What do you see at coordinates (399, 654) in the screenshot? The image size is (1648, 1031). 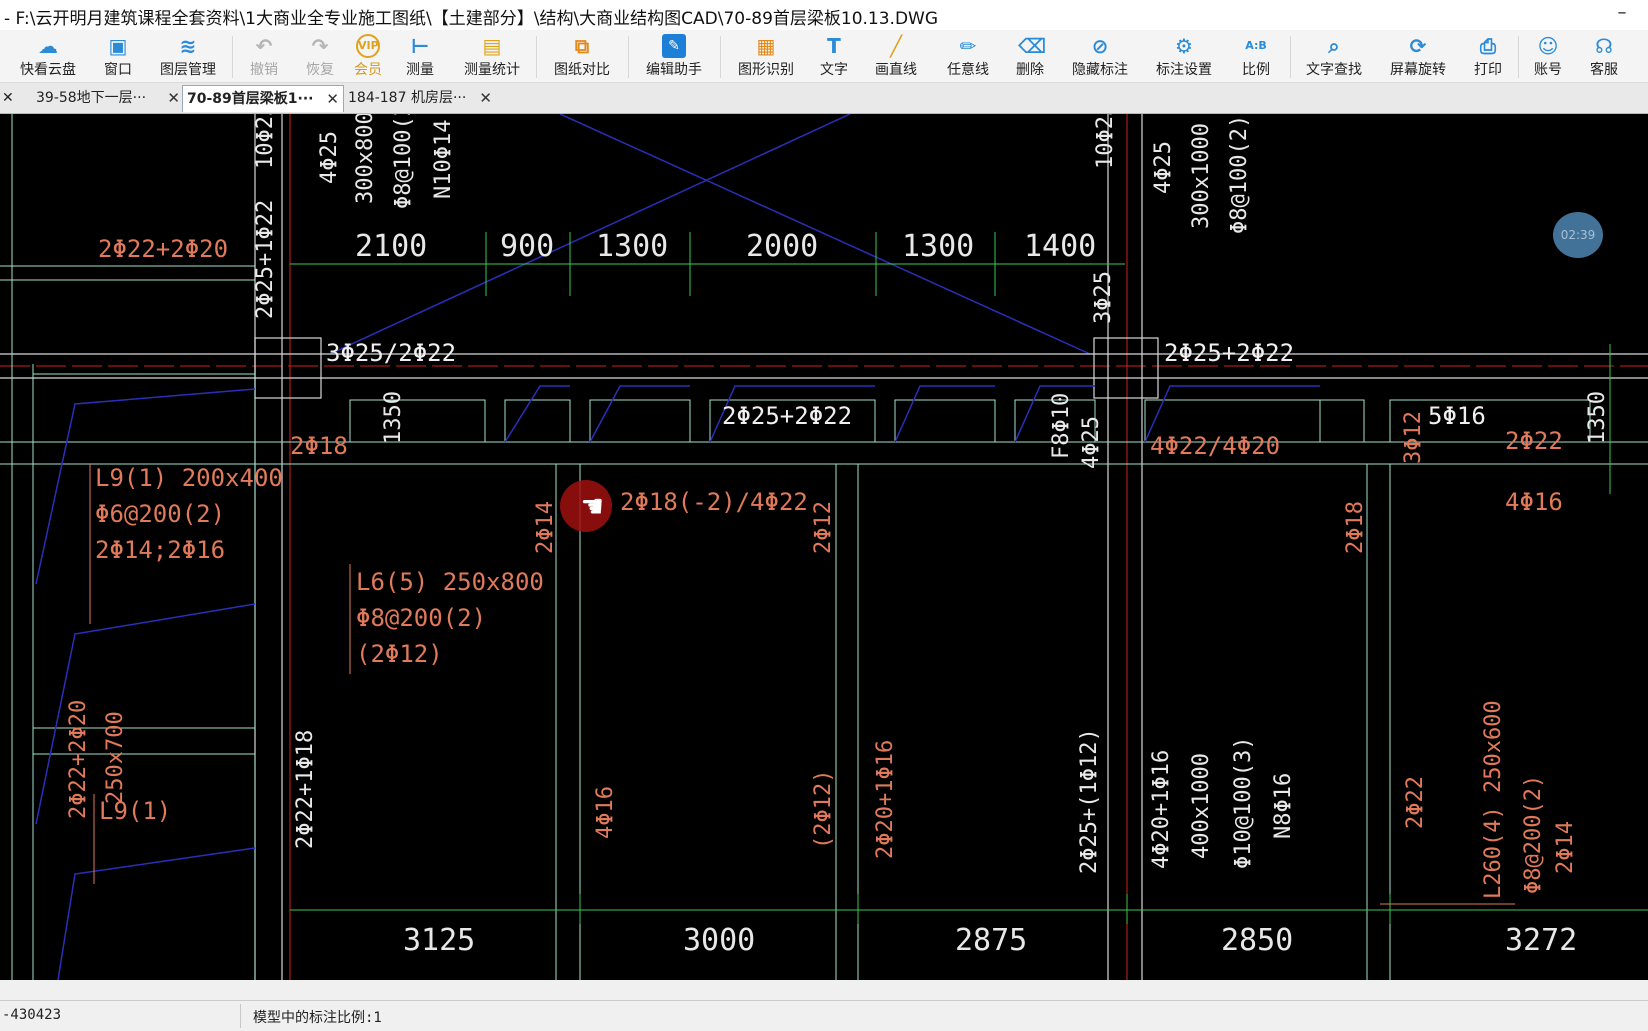 I see `label: (2Φ12)` at bounding box center [399, 654].